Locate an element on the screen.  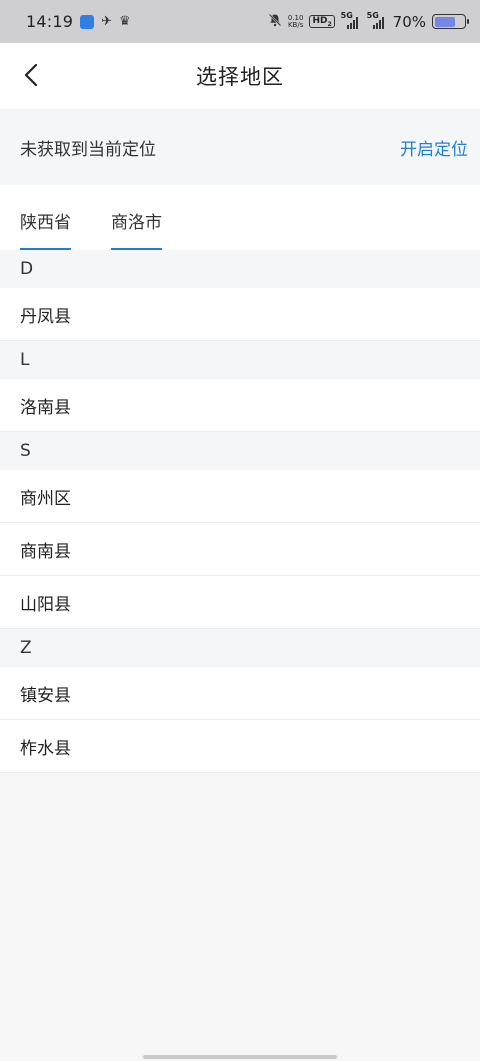
crown-notification-icon: ♛ is located at coordinates (125, 21).